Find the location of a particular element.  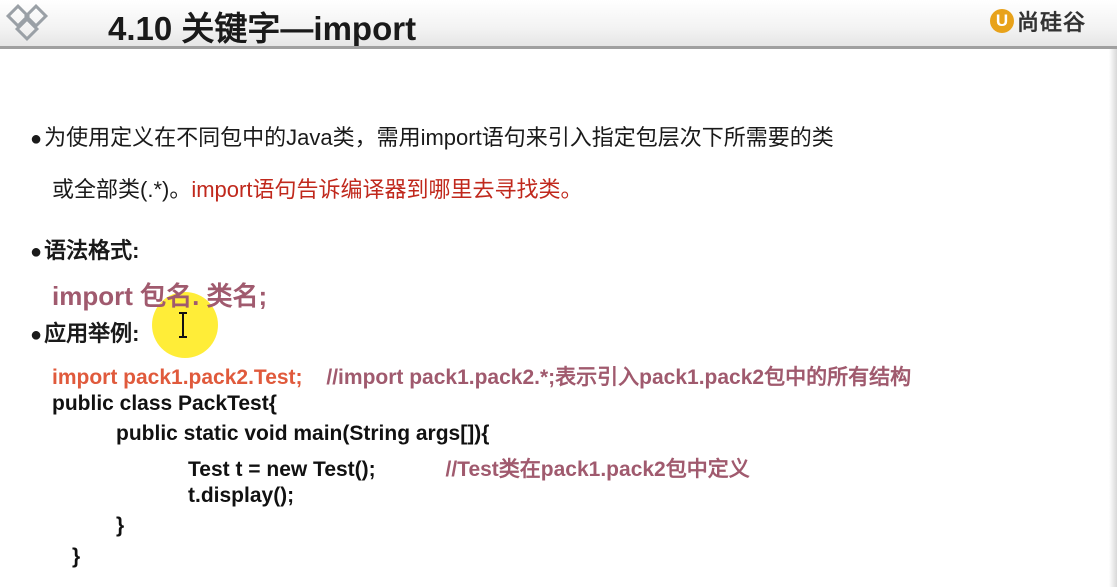

page-title: 4.10 关键字—import is located at coordinates (262, 28).